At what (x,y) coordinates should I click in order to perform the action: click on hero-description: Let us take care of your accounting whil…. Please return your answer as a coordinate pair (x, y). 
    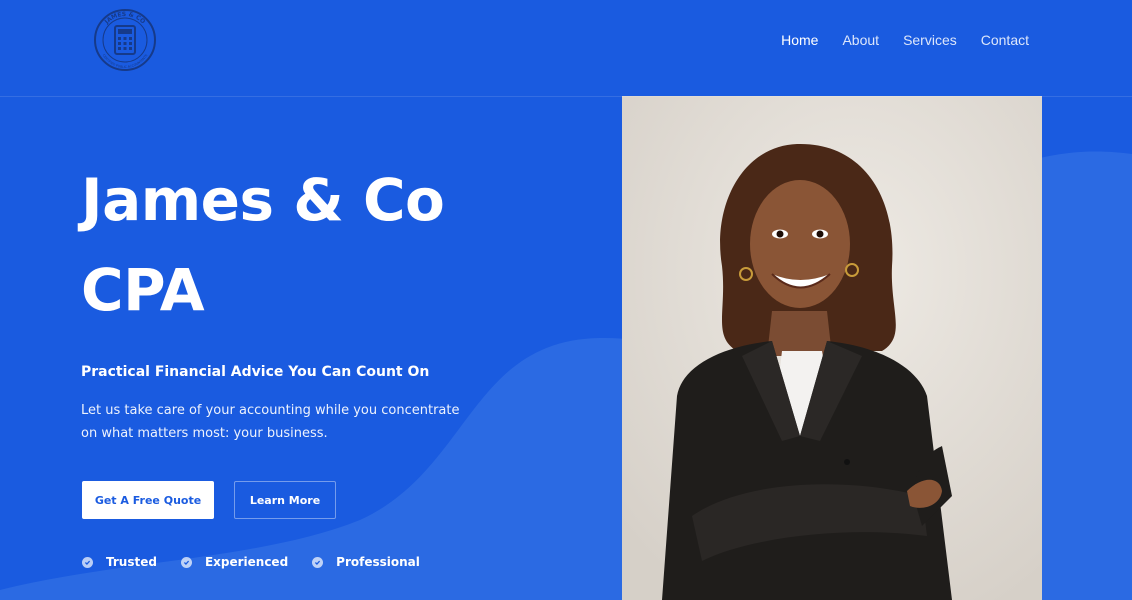
    Looking at the image, I should click on (270, 422).